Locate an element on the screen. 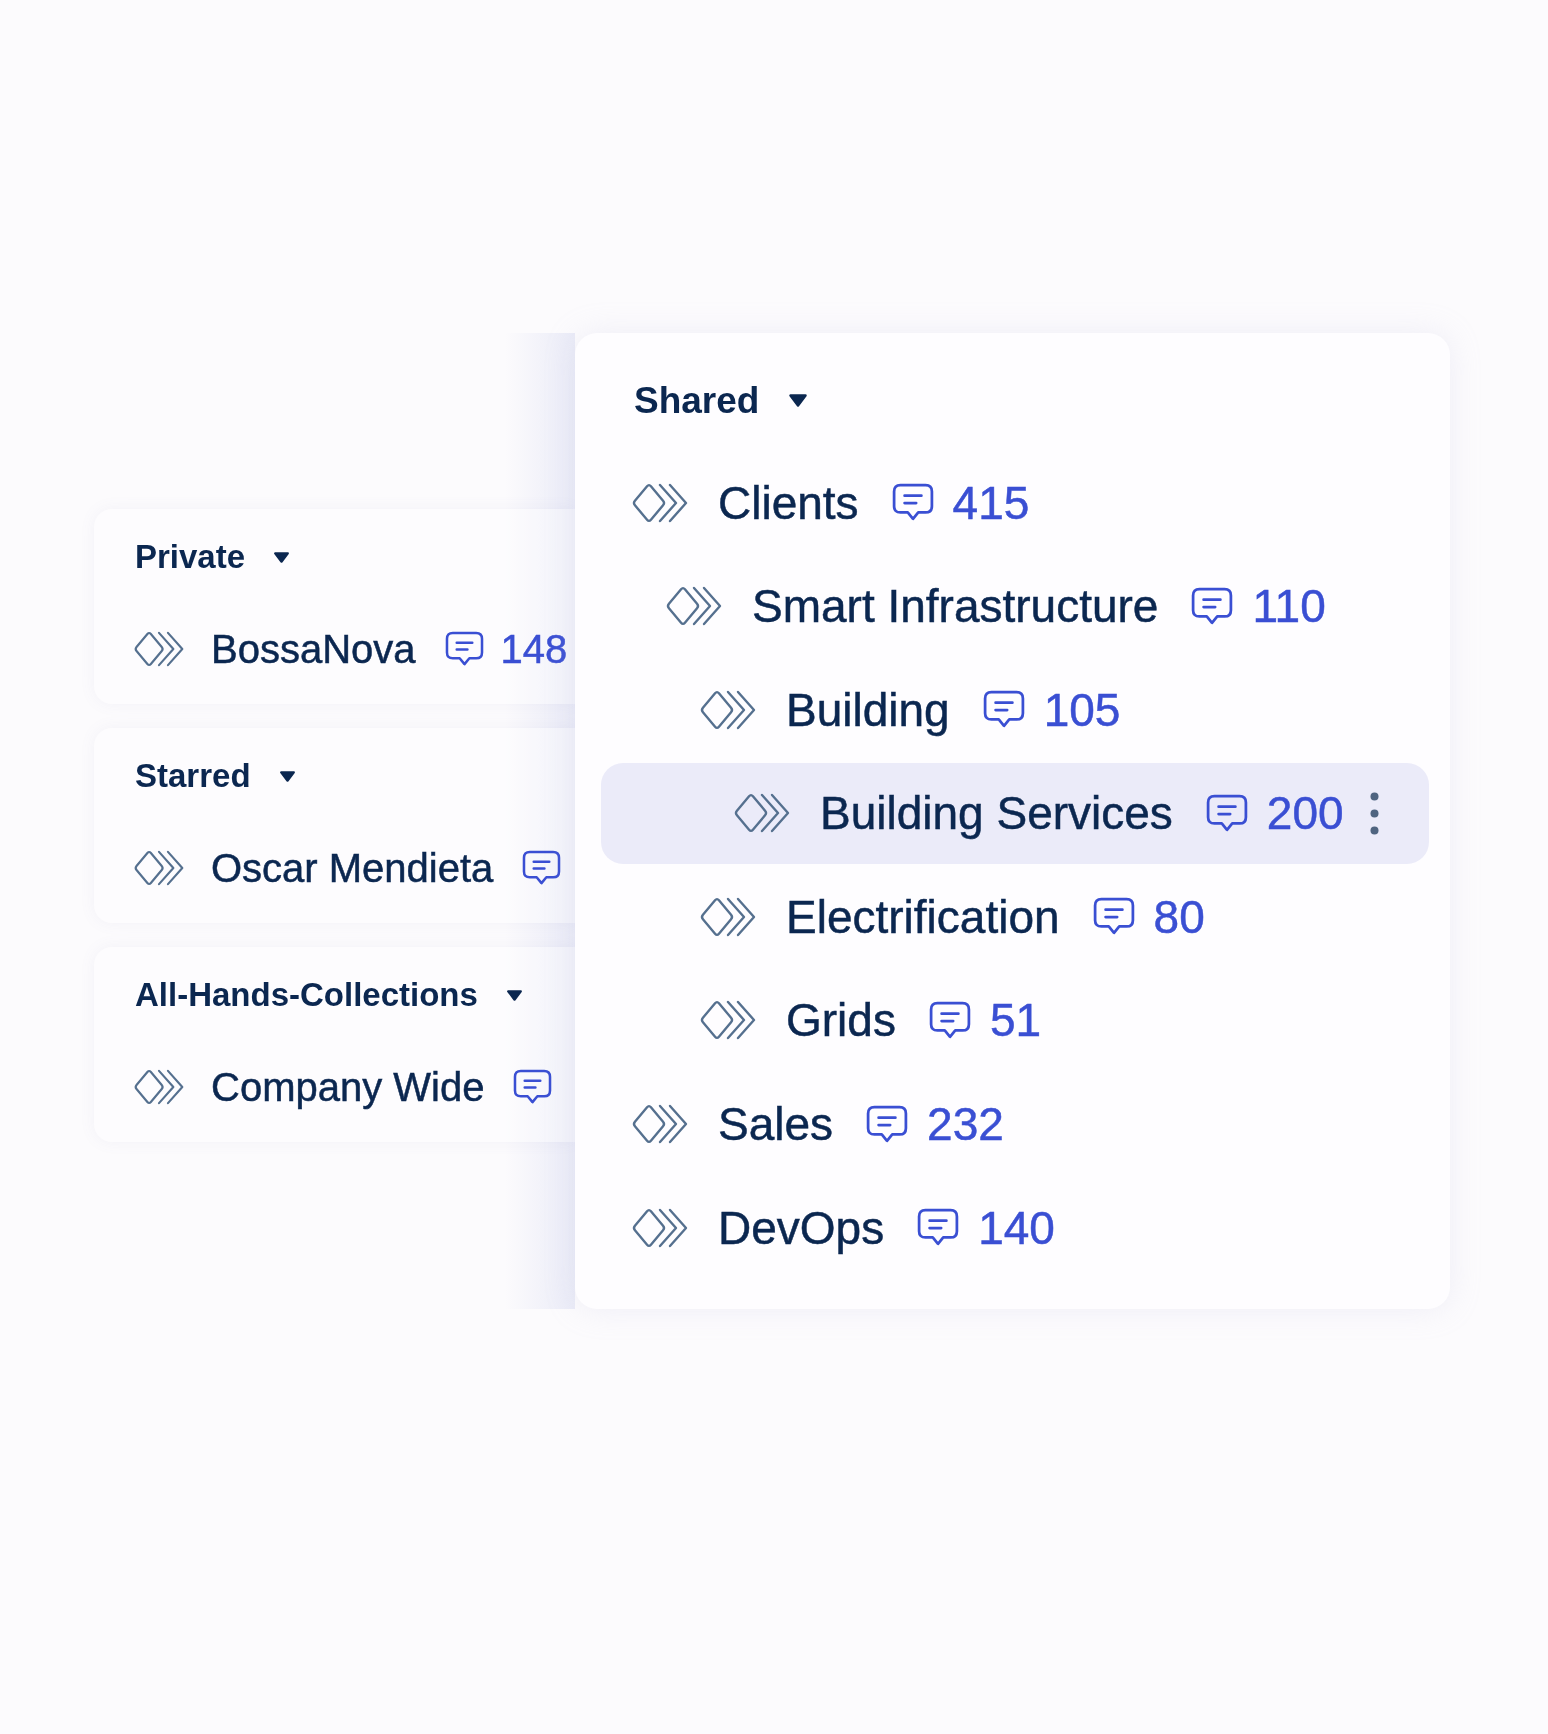  comment-count: 105 is located at coordinates (1082, 709).